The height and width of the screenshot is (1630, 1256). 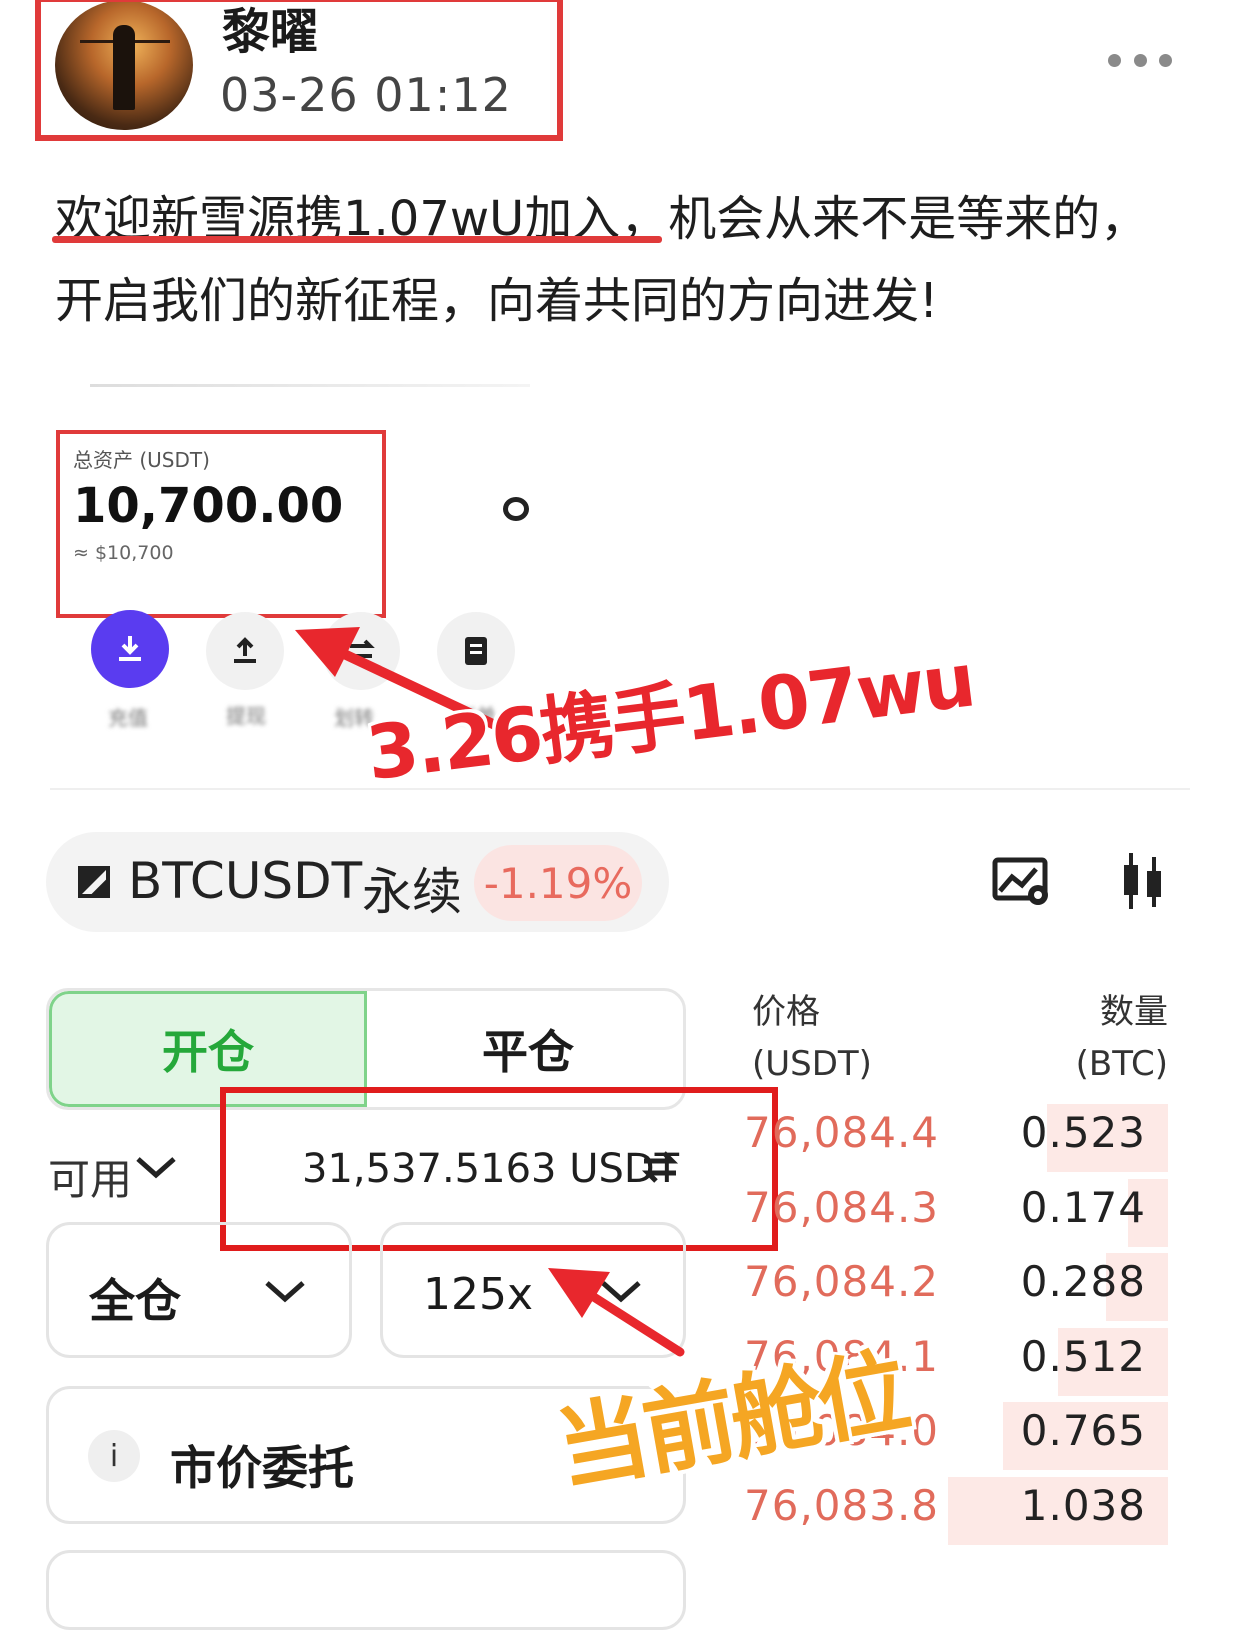 I want to click on orderbook-price: 76,084.2, so click(x=842, y=1281).